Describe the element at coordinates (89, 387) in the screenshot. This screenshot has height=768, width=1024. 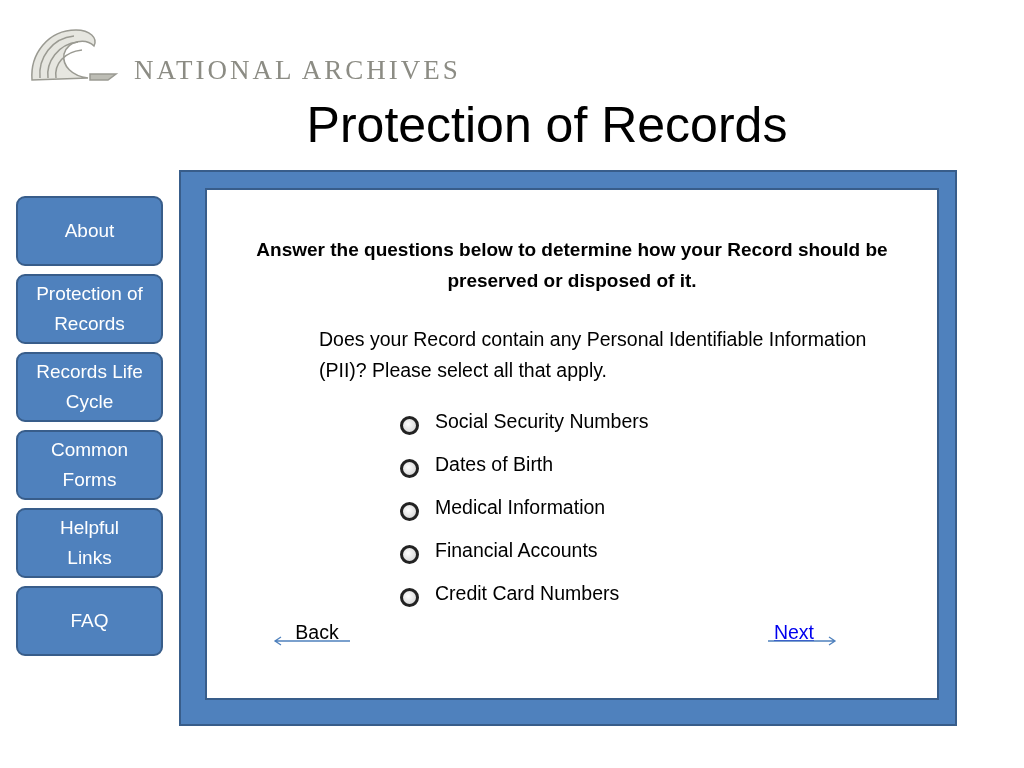
I see `sidebar-button: Records Life Cycle` at that location.